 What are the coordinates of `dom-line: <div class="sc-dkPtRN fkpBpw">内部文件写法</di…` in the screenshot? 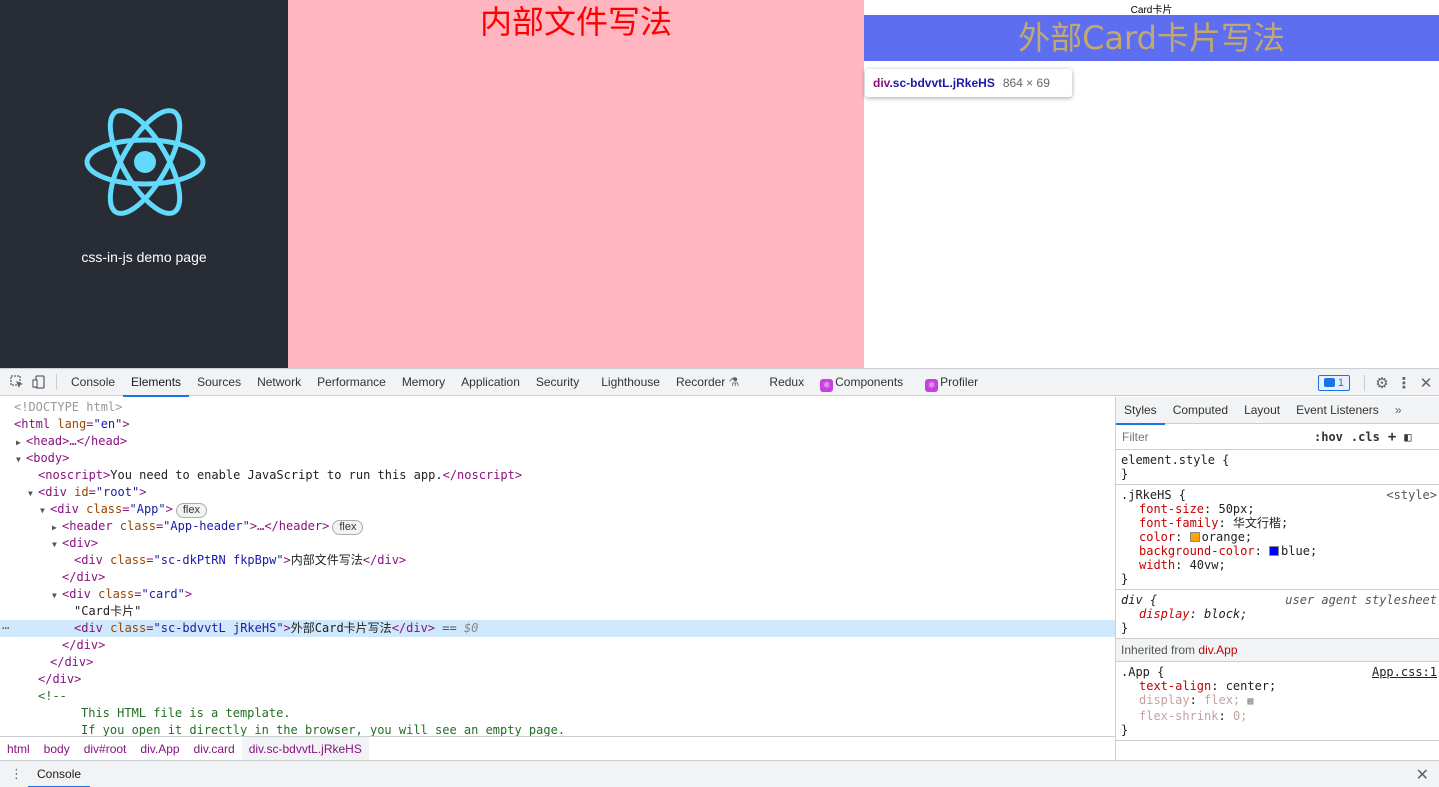 It's located at (557, 560).